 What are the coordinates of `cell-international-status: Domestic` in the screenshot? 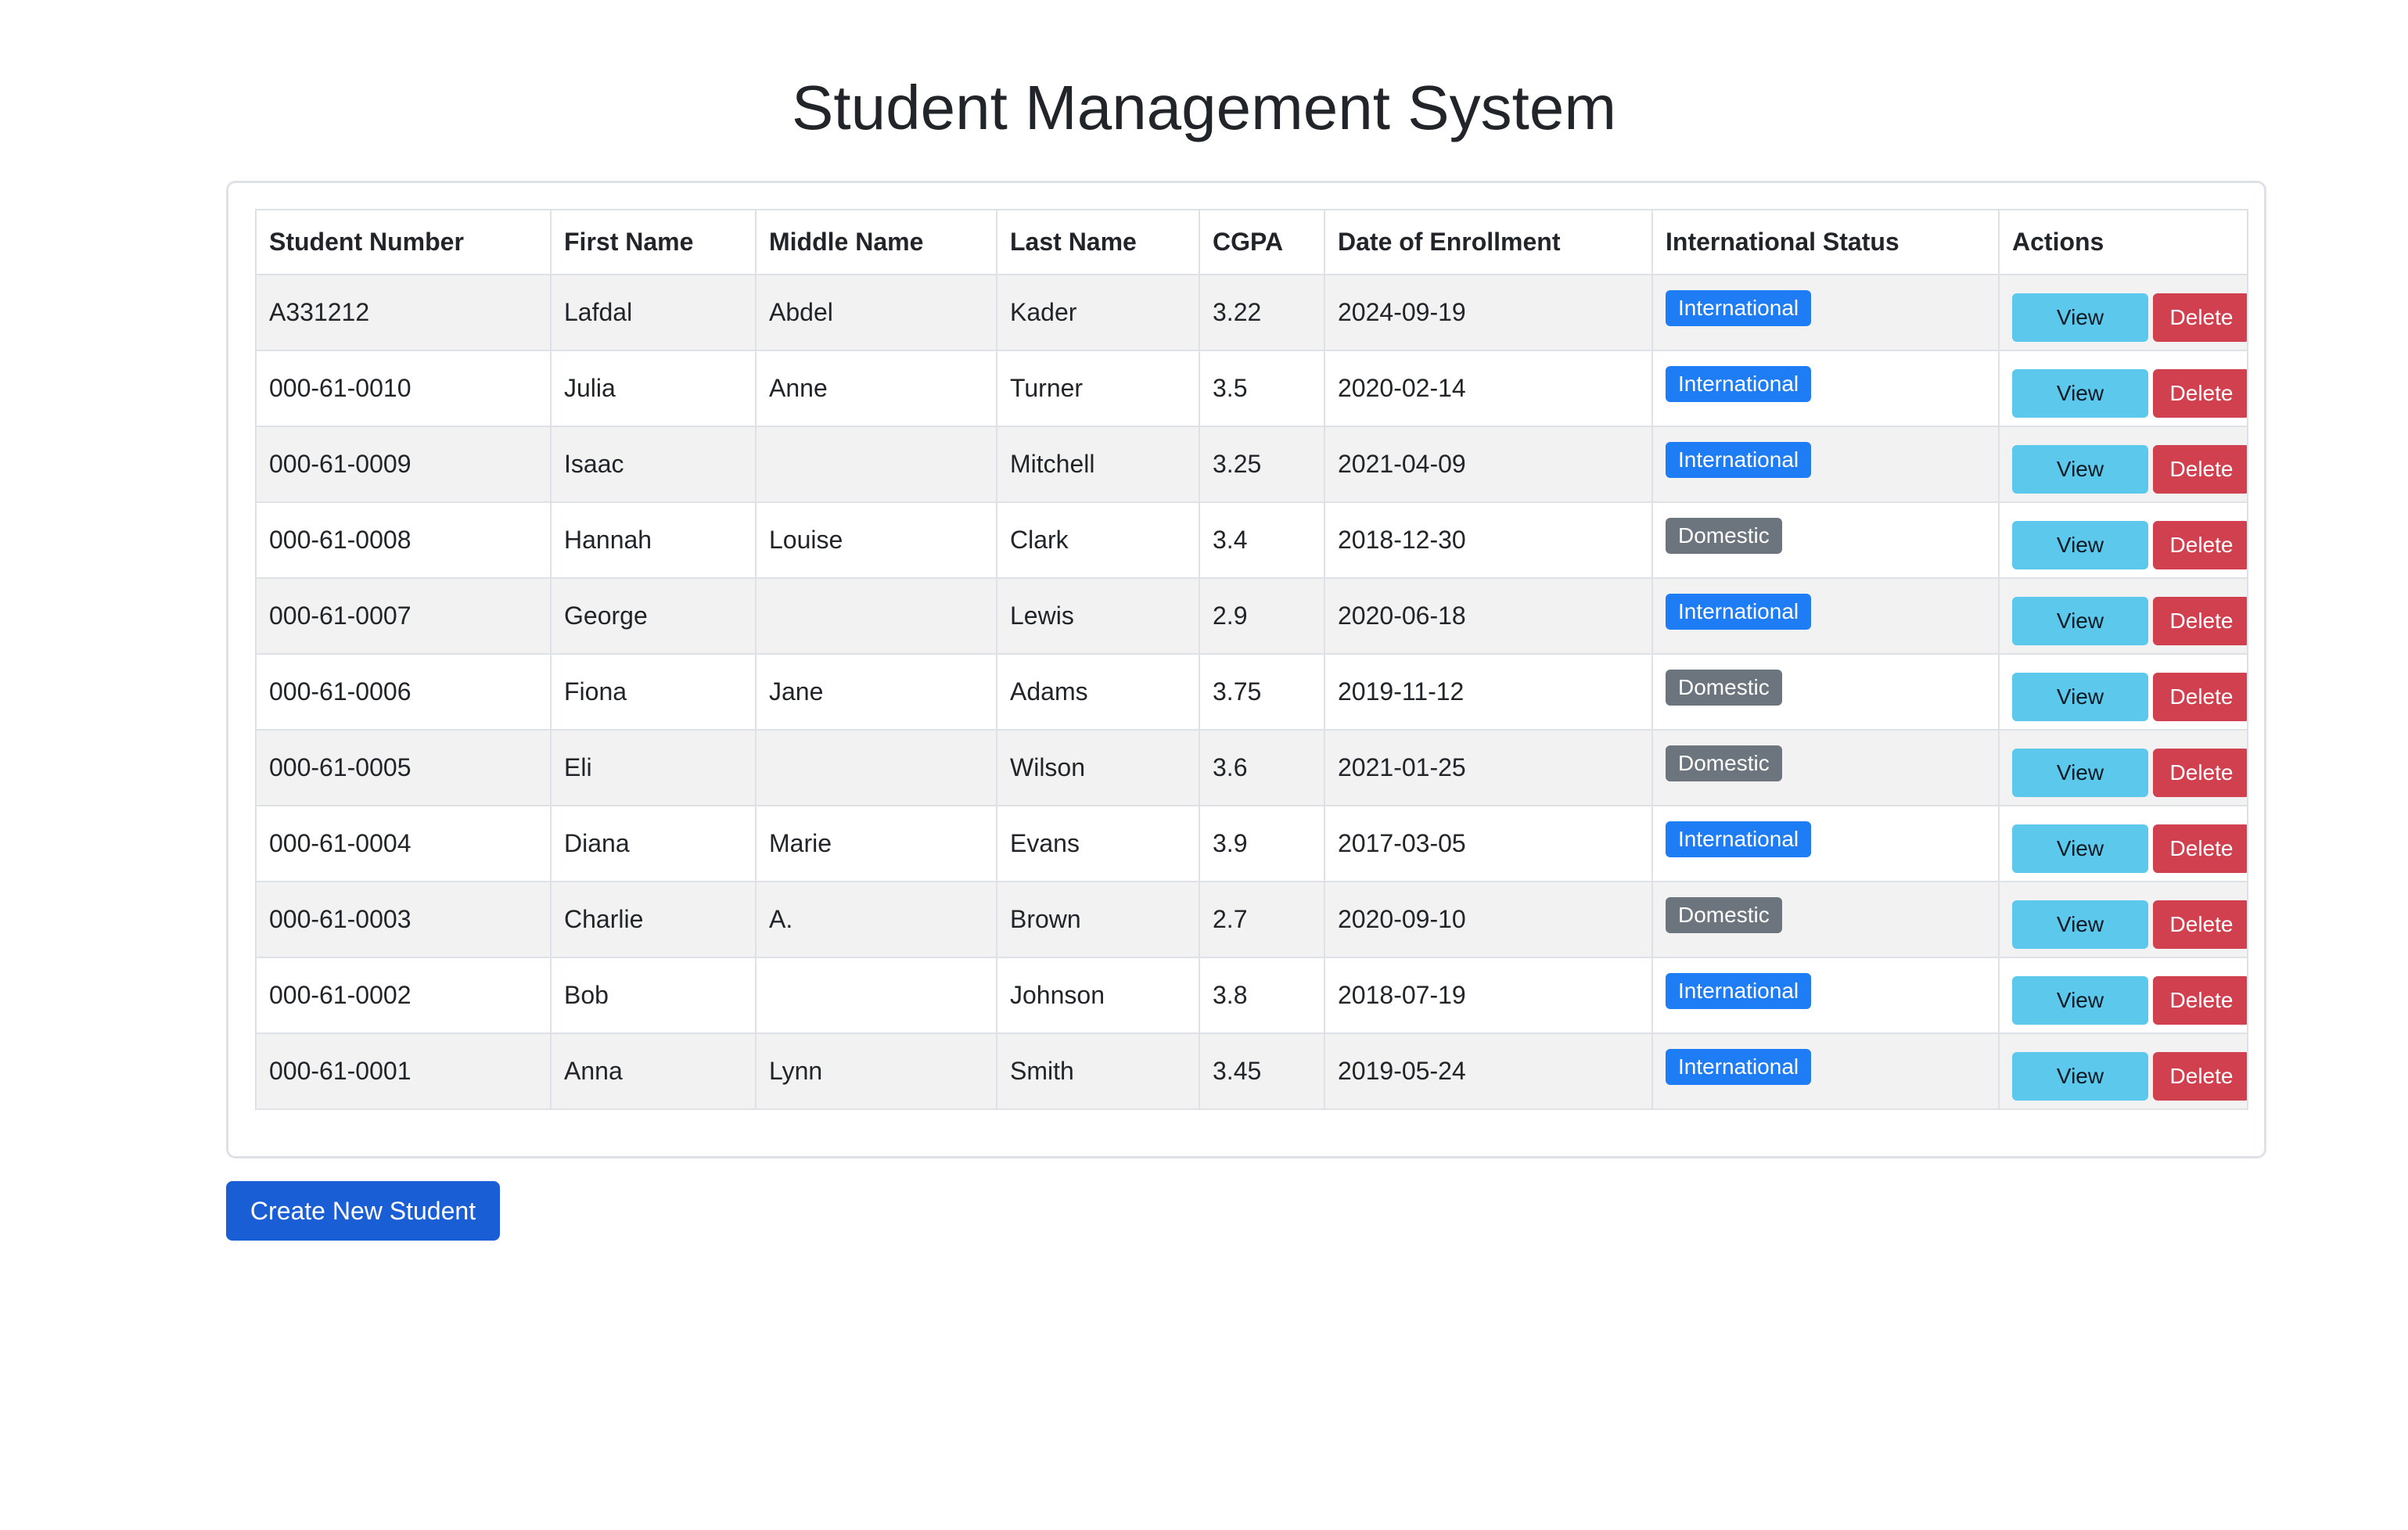 It's located at (1825, 540).